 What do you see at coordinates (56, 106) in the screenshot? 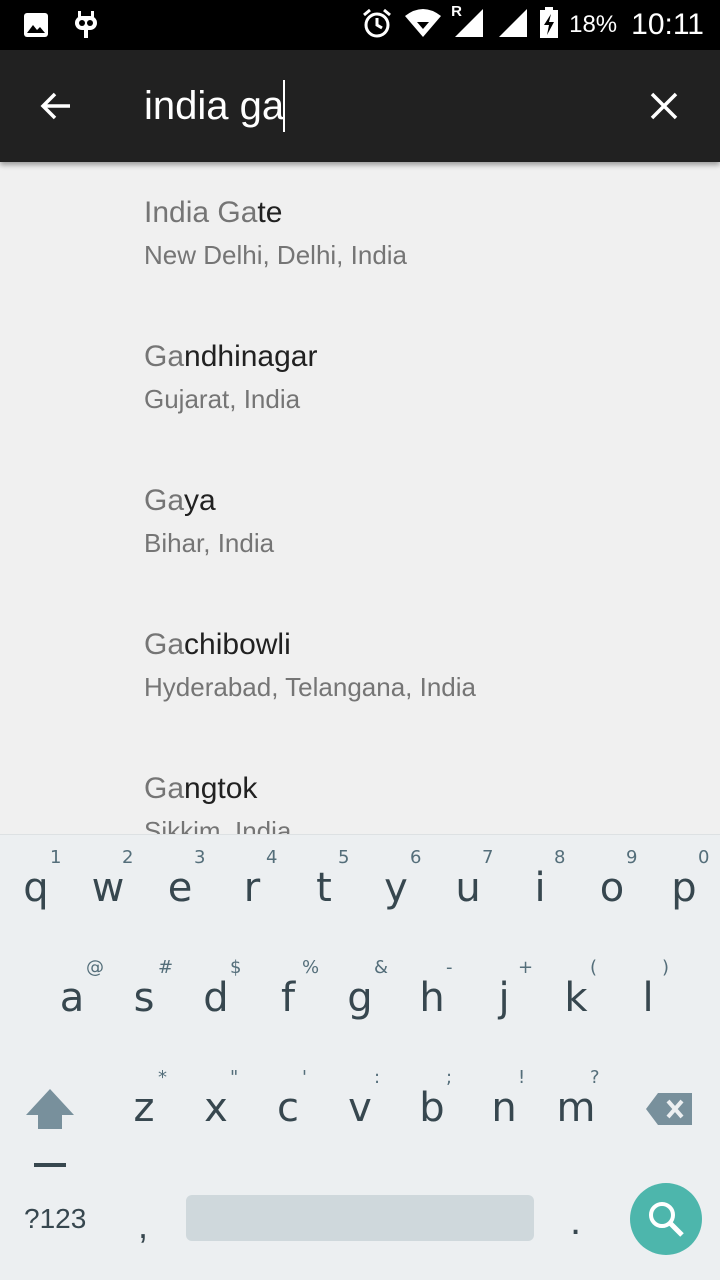
I see `back-button` at bounding box center [56, 106].